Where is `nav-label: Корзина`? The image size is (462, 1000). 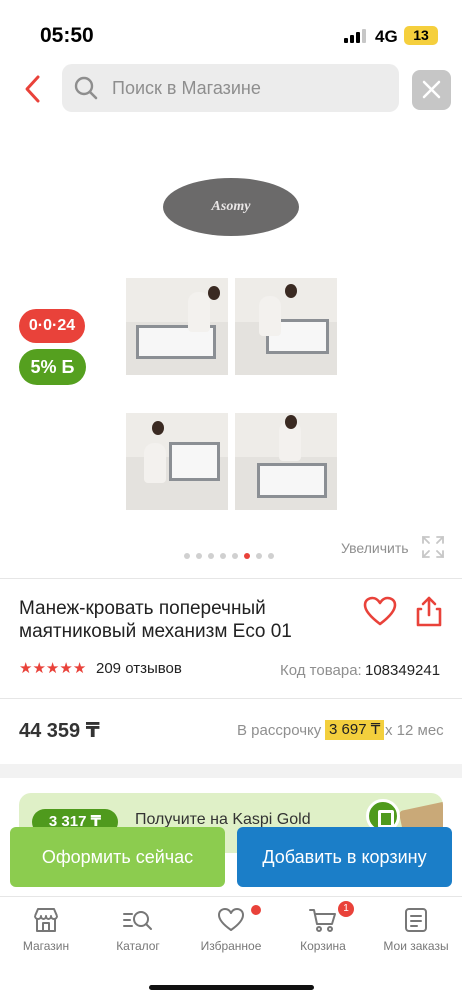
nav-label: Корзина is located at coordinates (323, 946).